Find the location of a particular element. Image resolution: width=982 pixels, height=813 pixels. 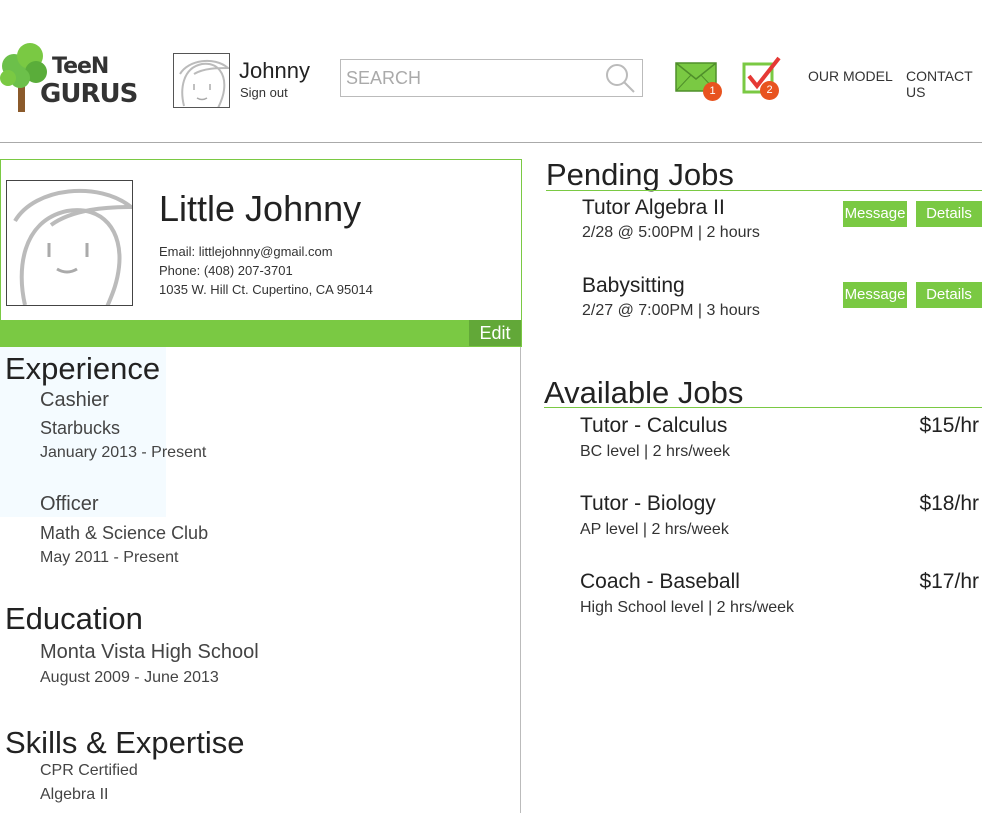

available-jobs-title: Available Jobs is located at coordinates (644, 392).